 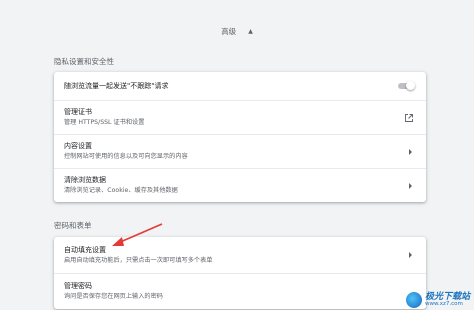 I want to click on password-section-title: 密码和表单, so click(x=73, y=225).